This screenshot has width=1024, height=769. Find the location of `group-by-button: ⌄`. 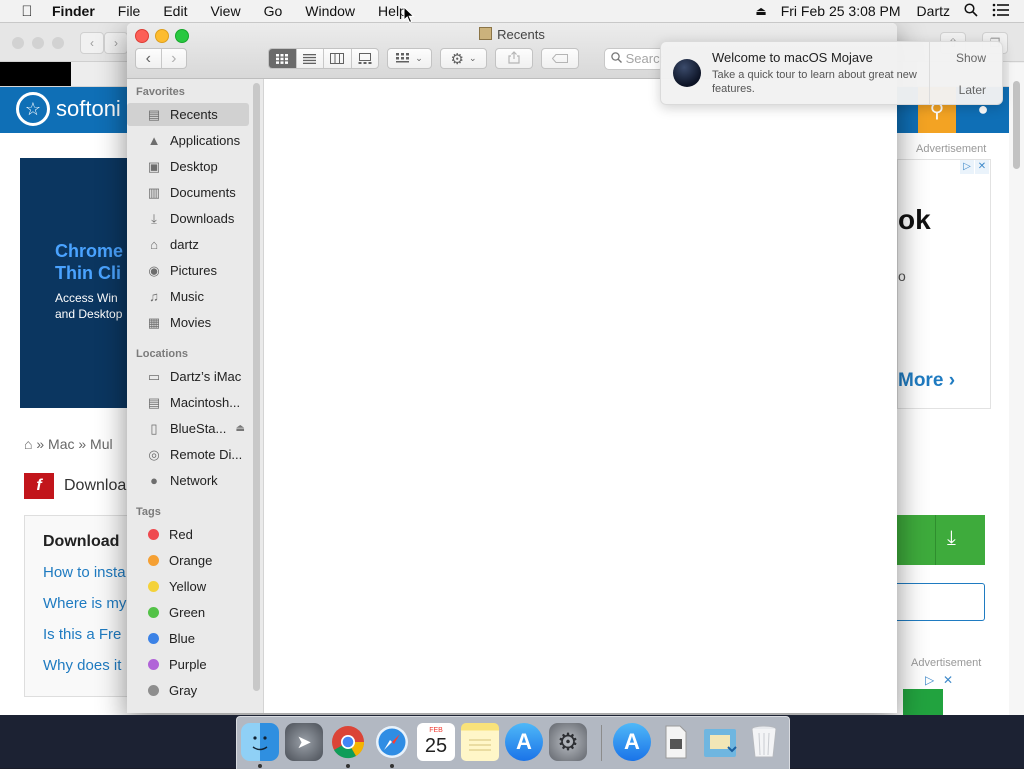

group-by-button: ⌄ is located at coordinates (409, 58).